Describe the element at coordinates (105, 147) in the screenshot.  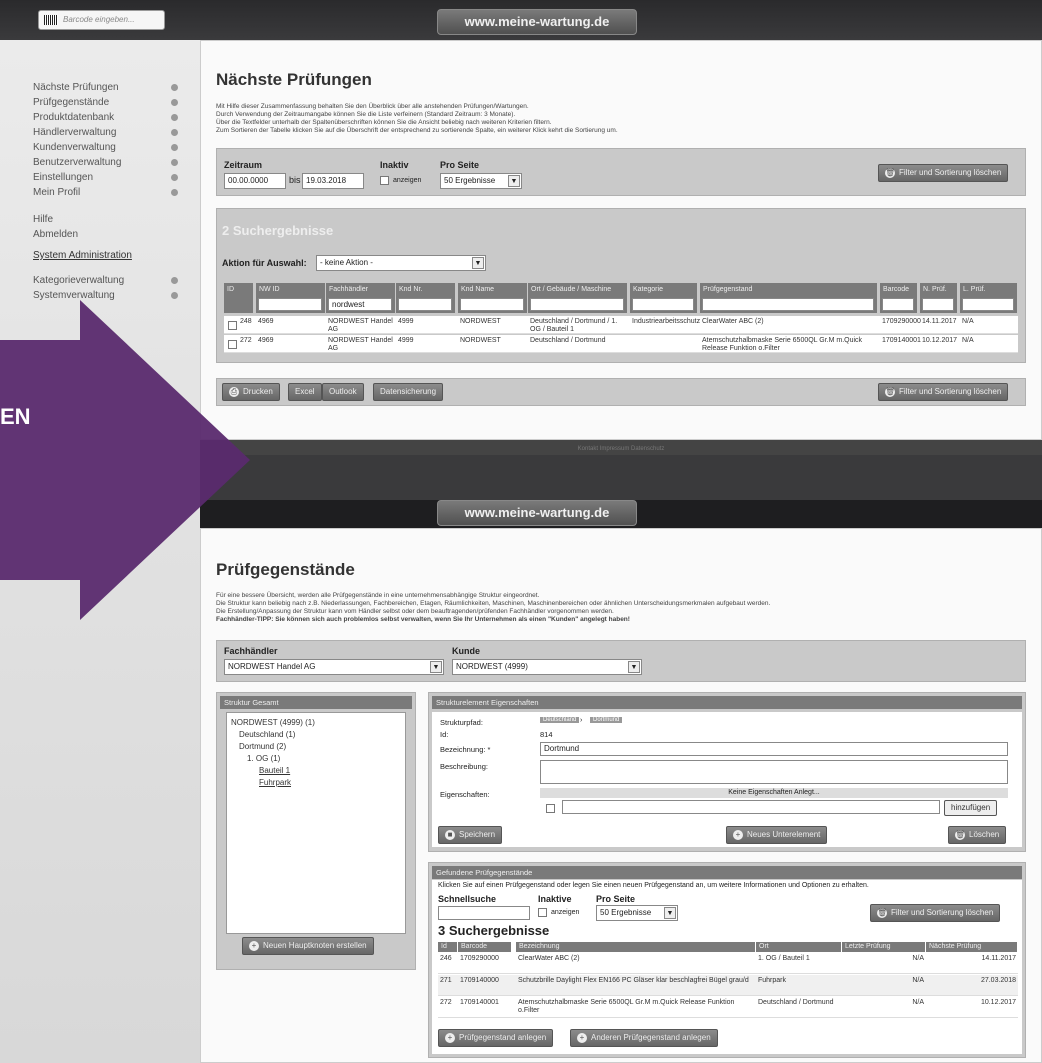
I see `nav-item: Kundenverwaltung` at that location.